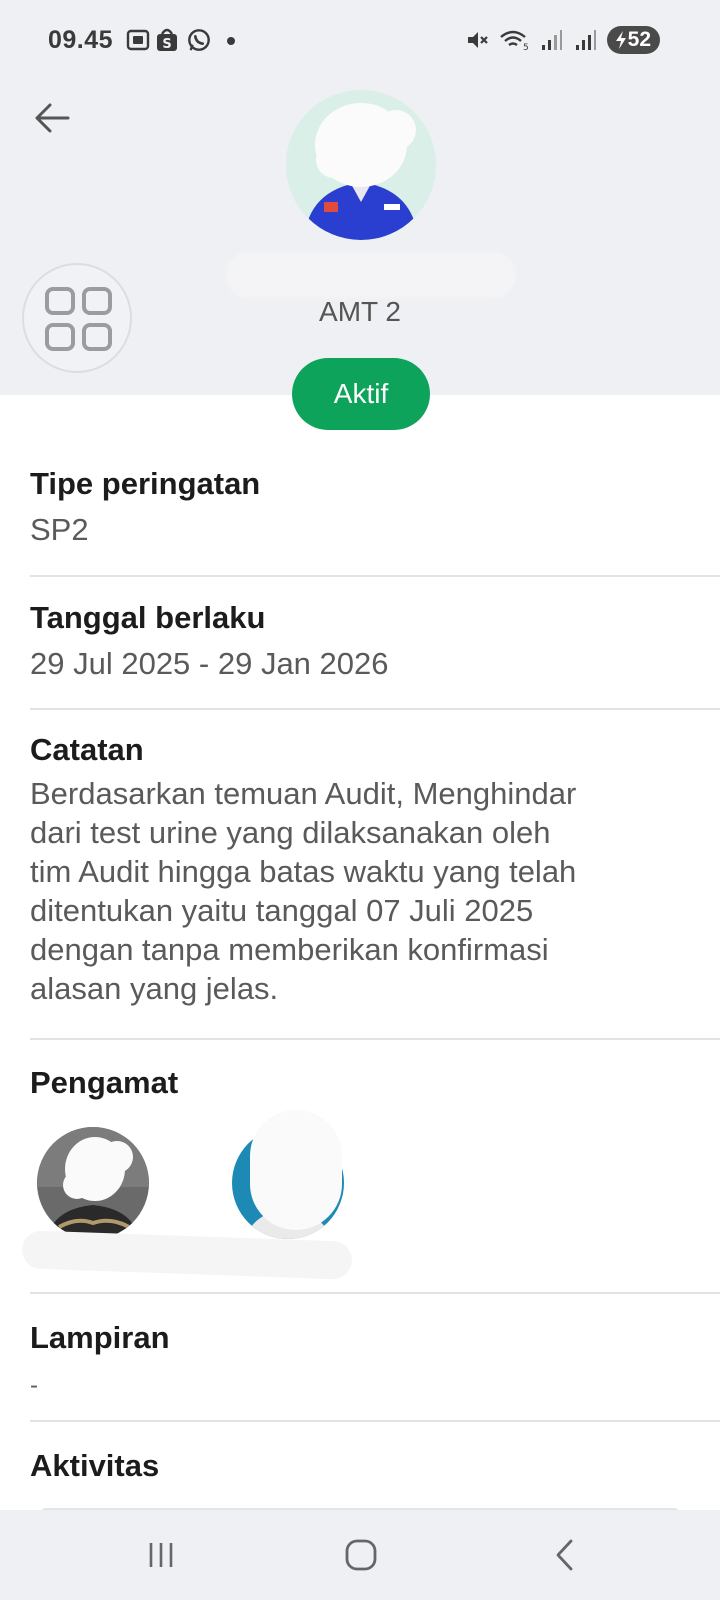  Describe the element at coordinates (361, 394) in the screenshot. I see `status-badge: Aktif` at that location.